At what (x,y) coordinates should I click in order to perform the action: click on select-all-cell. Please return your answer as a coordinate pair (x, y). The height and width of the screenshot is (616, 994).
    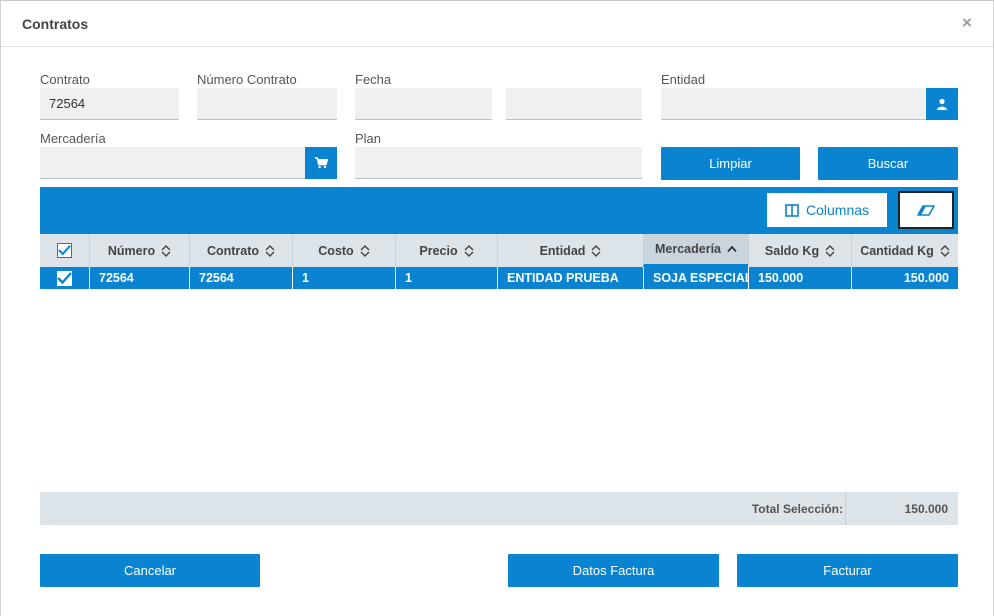
    Looking at the image, I should click on (64, 250).